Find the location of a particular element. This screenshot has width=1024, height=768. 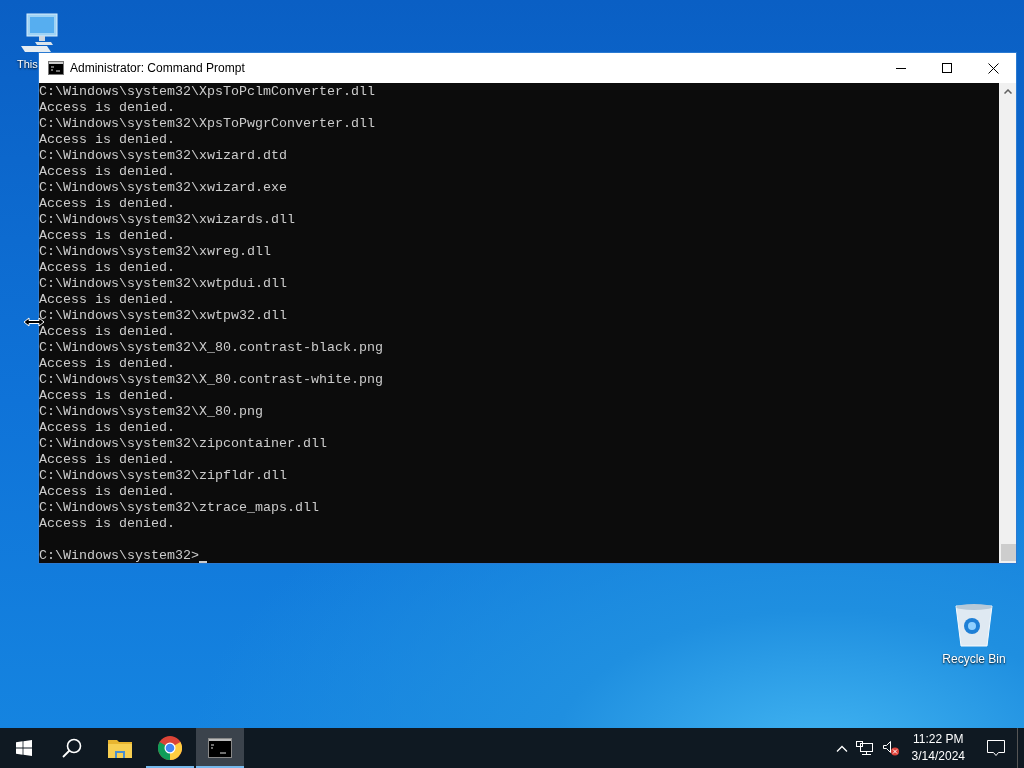

scrollbar-thumb is located at coordinates (1008, 552).